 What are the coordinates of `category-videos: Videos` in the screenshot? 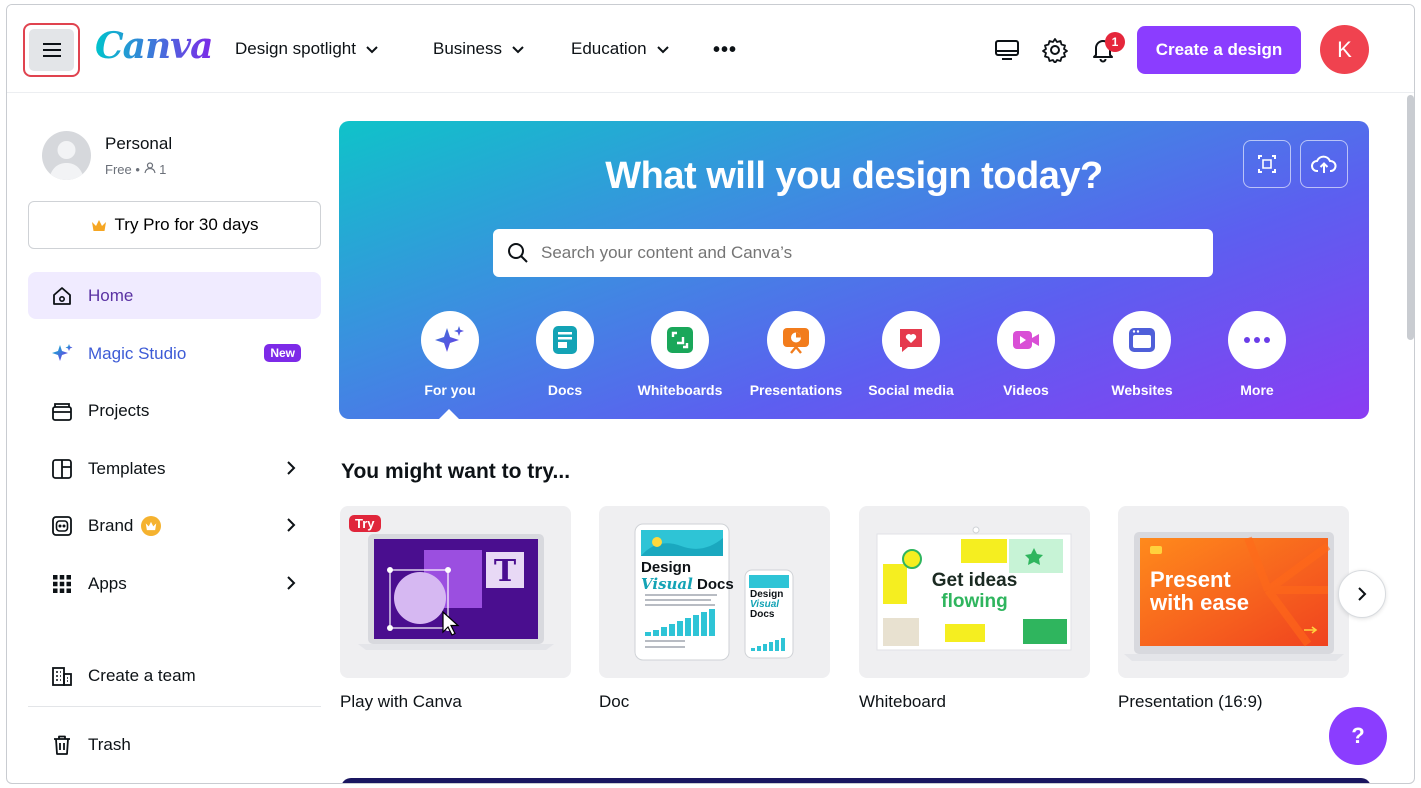 It's located at (1026, 354).